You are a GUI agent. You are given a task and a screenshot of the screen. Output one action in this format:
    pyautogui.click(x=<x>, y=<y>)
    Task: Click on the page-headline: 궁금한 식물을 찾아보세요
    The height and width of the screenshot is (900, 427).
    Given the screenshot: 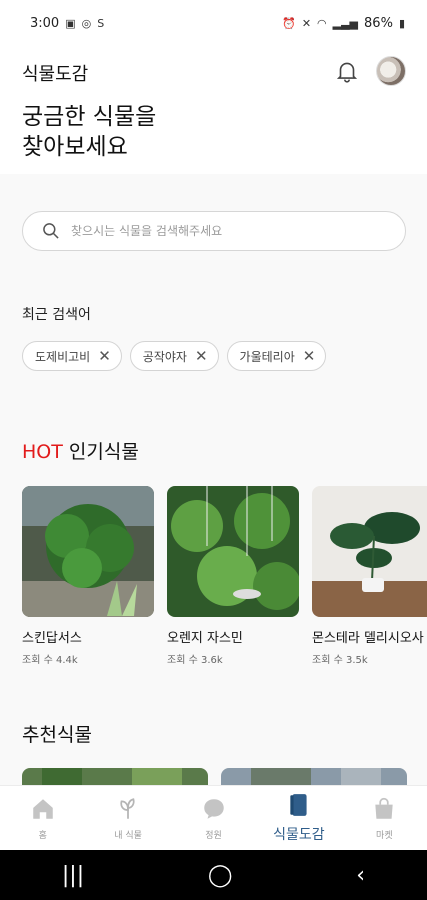 What is the action you would take?
    pyautogui.click(x=172, y=132)
    